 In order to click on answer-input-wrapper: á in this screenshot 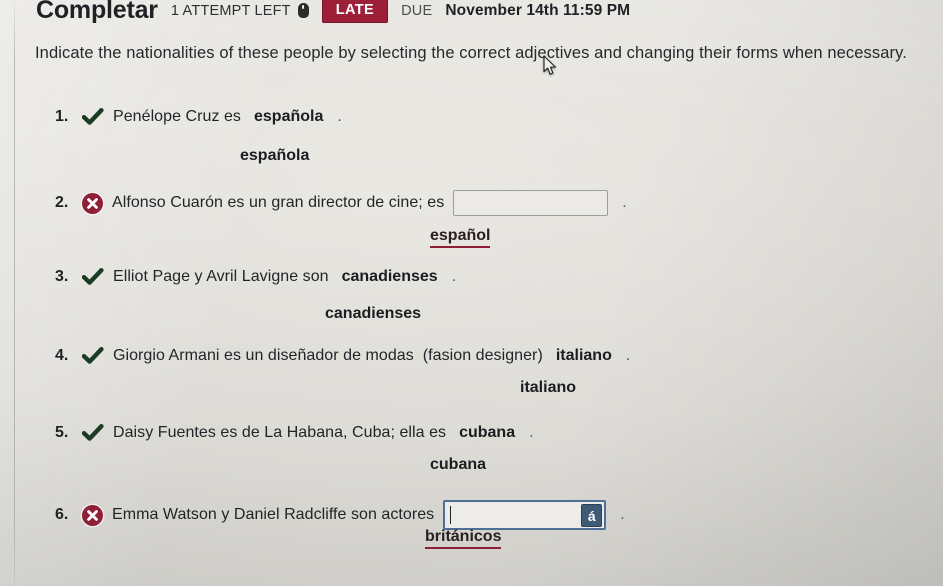, I will do `click(525, 515)`.